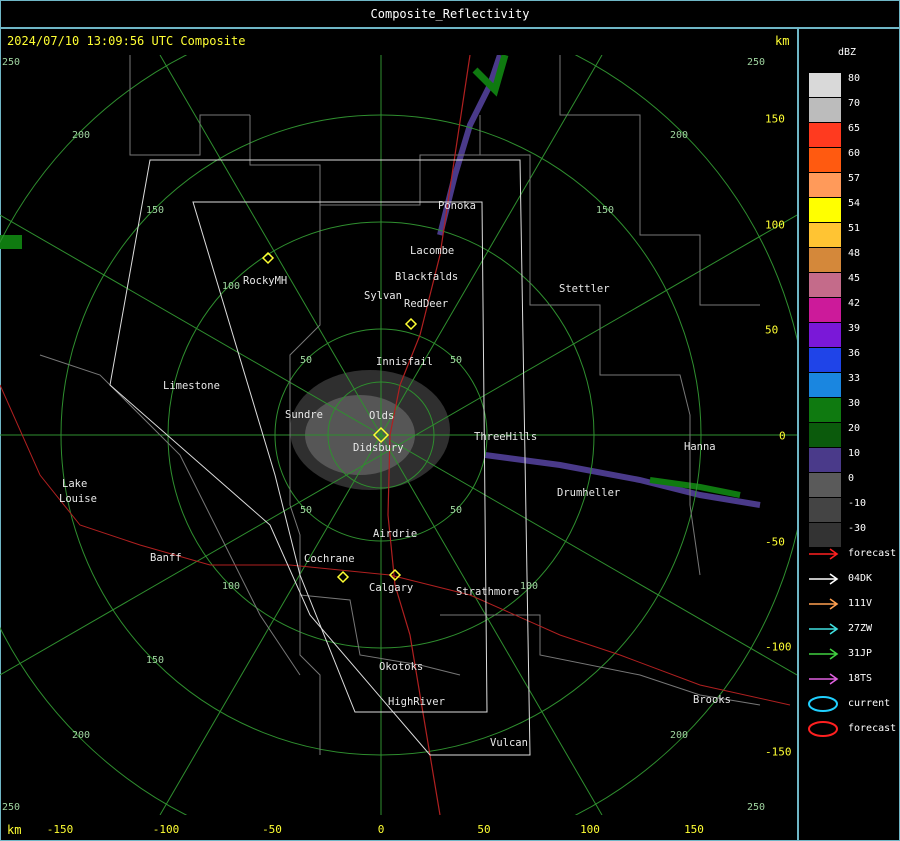 This screenshot has width=900, height=841. Describe the element at coordinates (191, 386) in the screenshot. I see `town-limestone: Limestone` at that location.